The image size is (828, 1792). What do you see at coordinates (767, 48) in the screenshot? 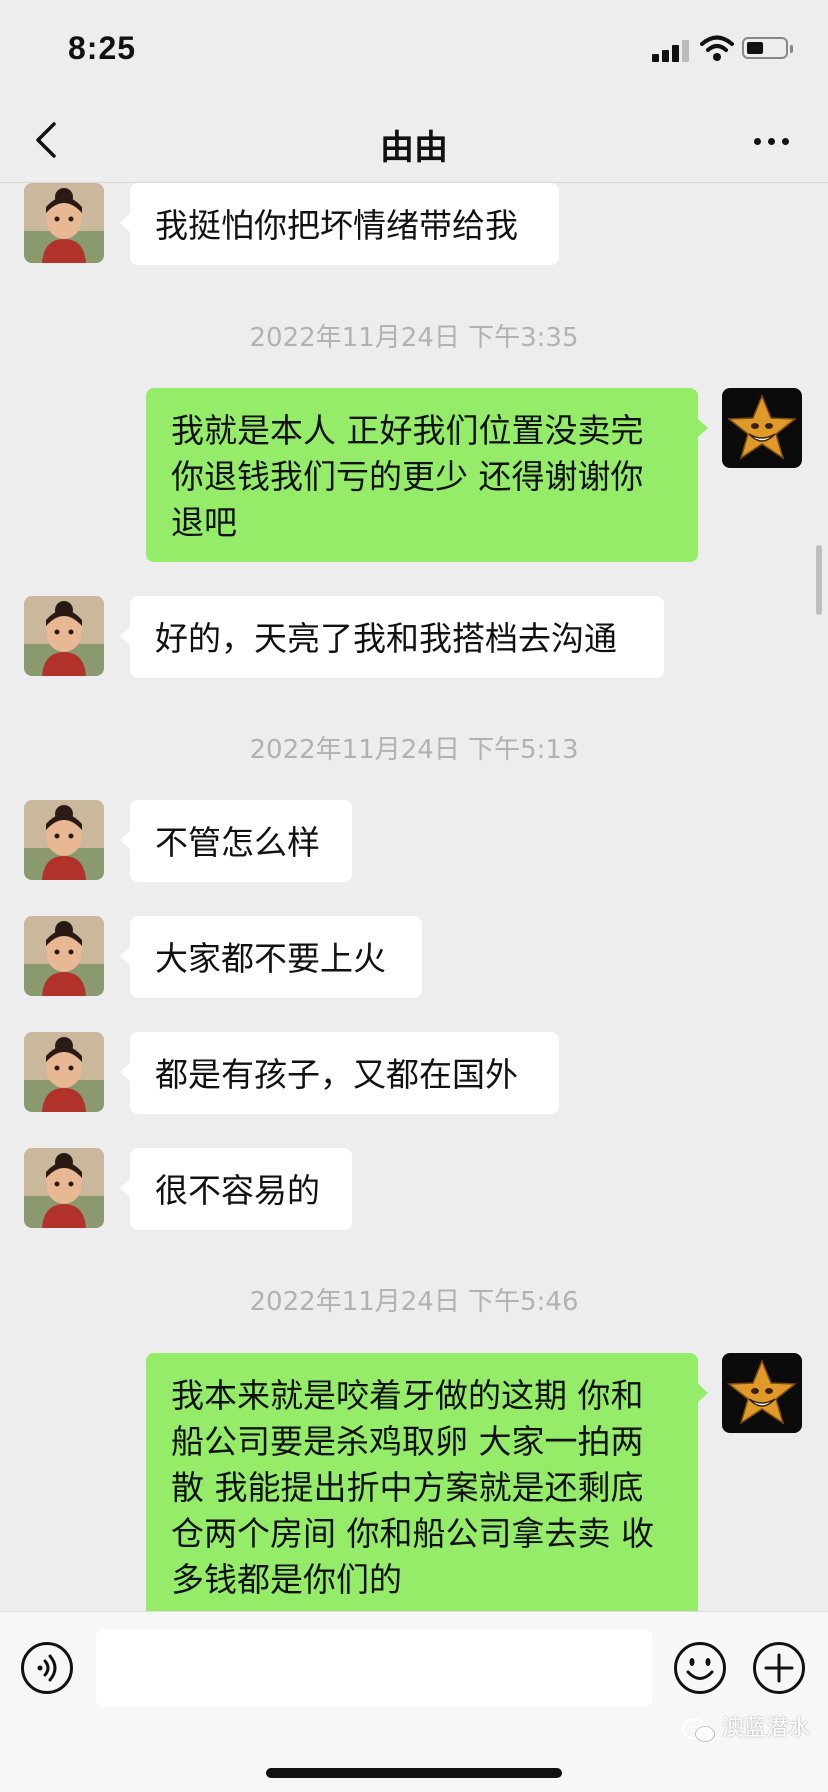
I see `battery-icon` at bounding box center [767, 48].